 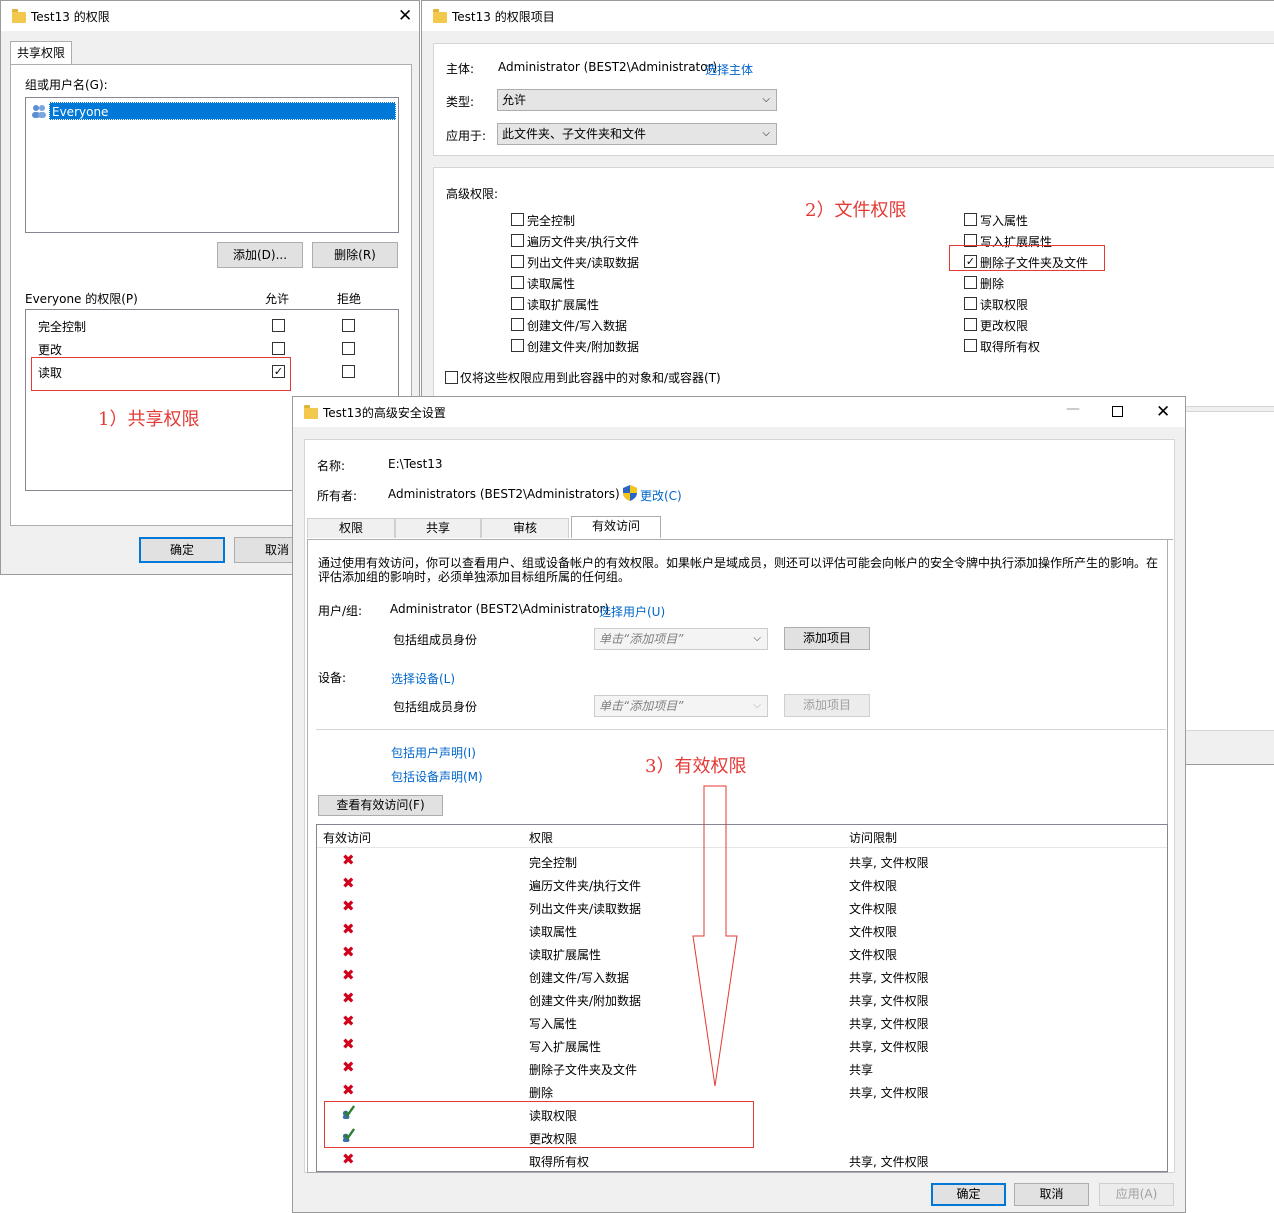 What do you see at coordinates (351, 528) in the screenshot?
I see `tab-permissions: 权限` at bounding box center [351, 528].